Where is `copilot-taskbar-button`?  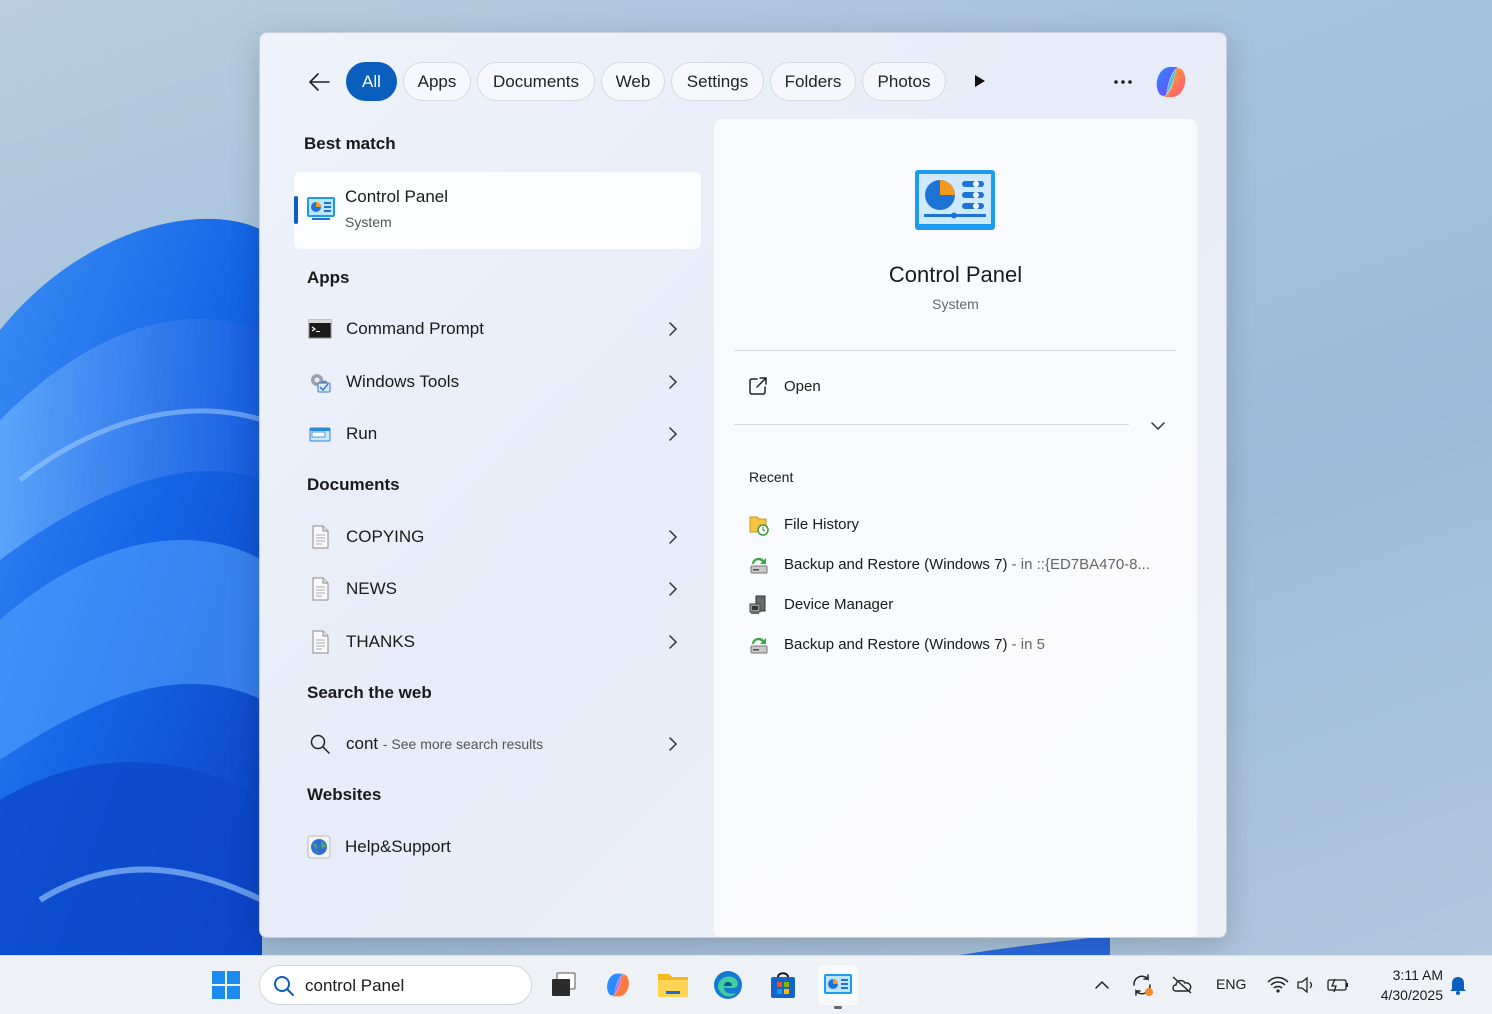 copilot-taskbar-button is located at coordinates (618, 985).